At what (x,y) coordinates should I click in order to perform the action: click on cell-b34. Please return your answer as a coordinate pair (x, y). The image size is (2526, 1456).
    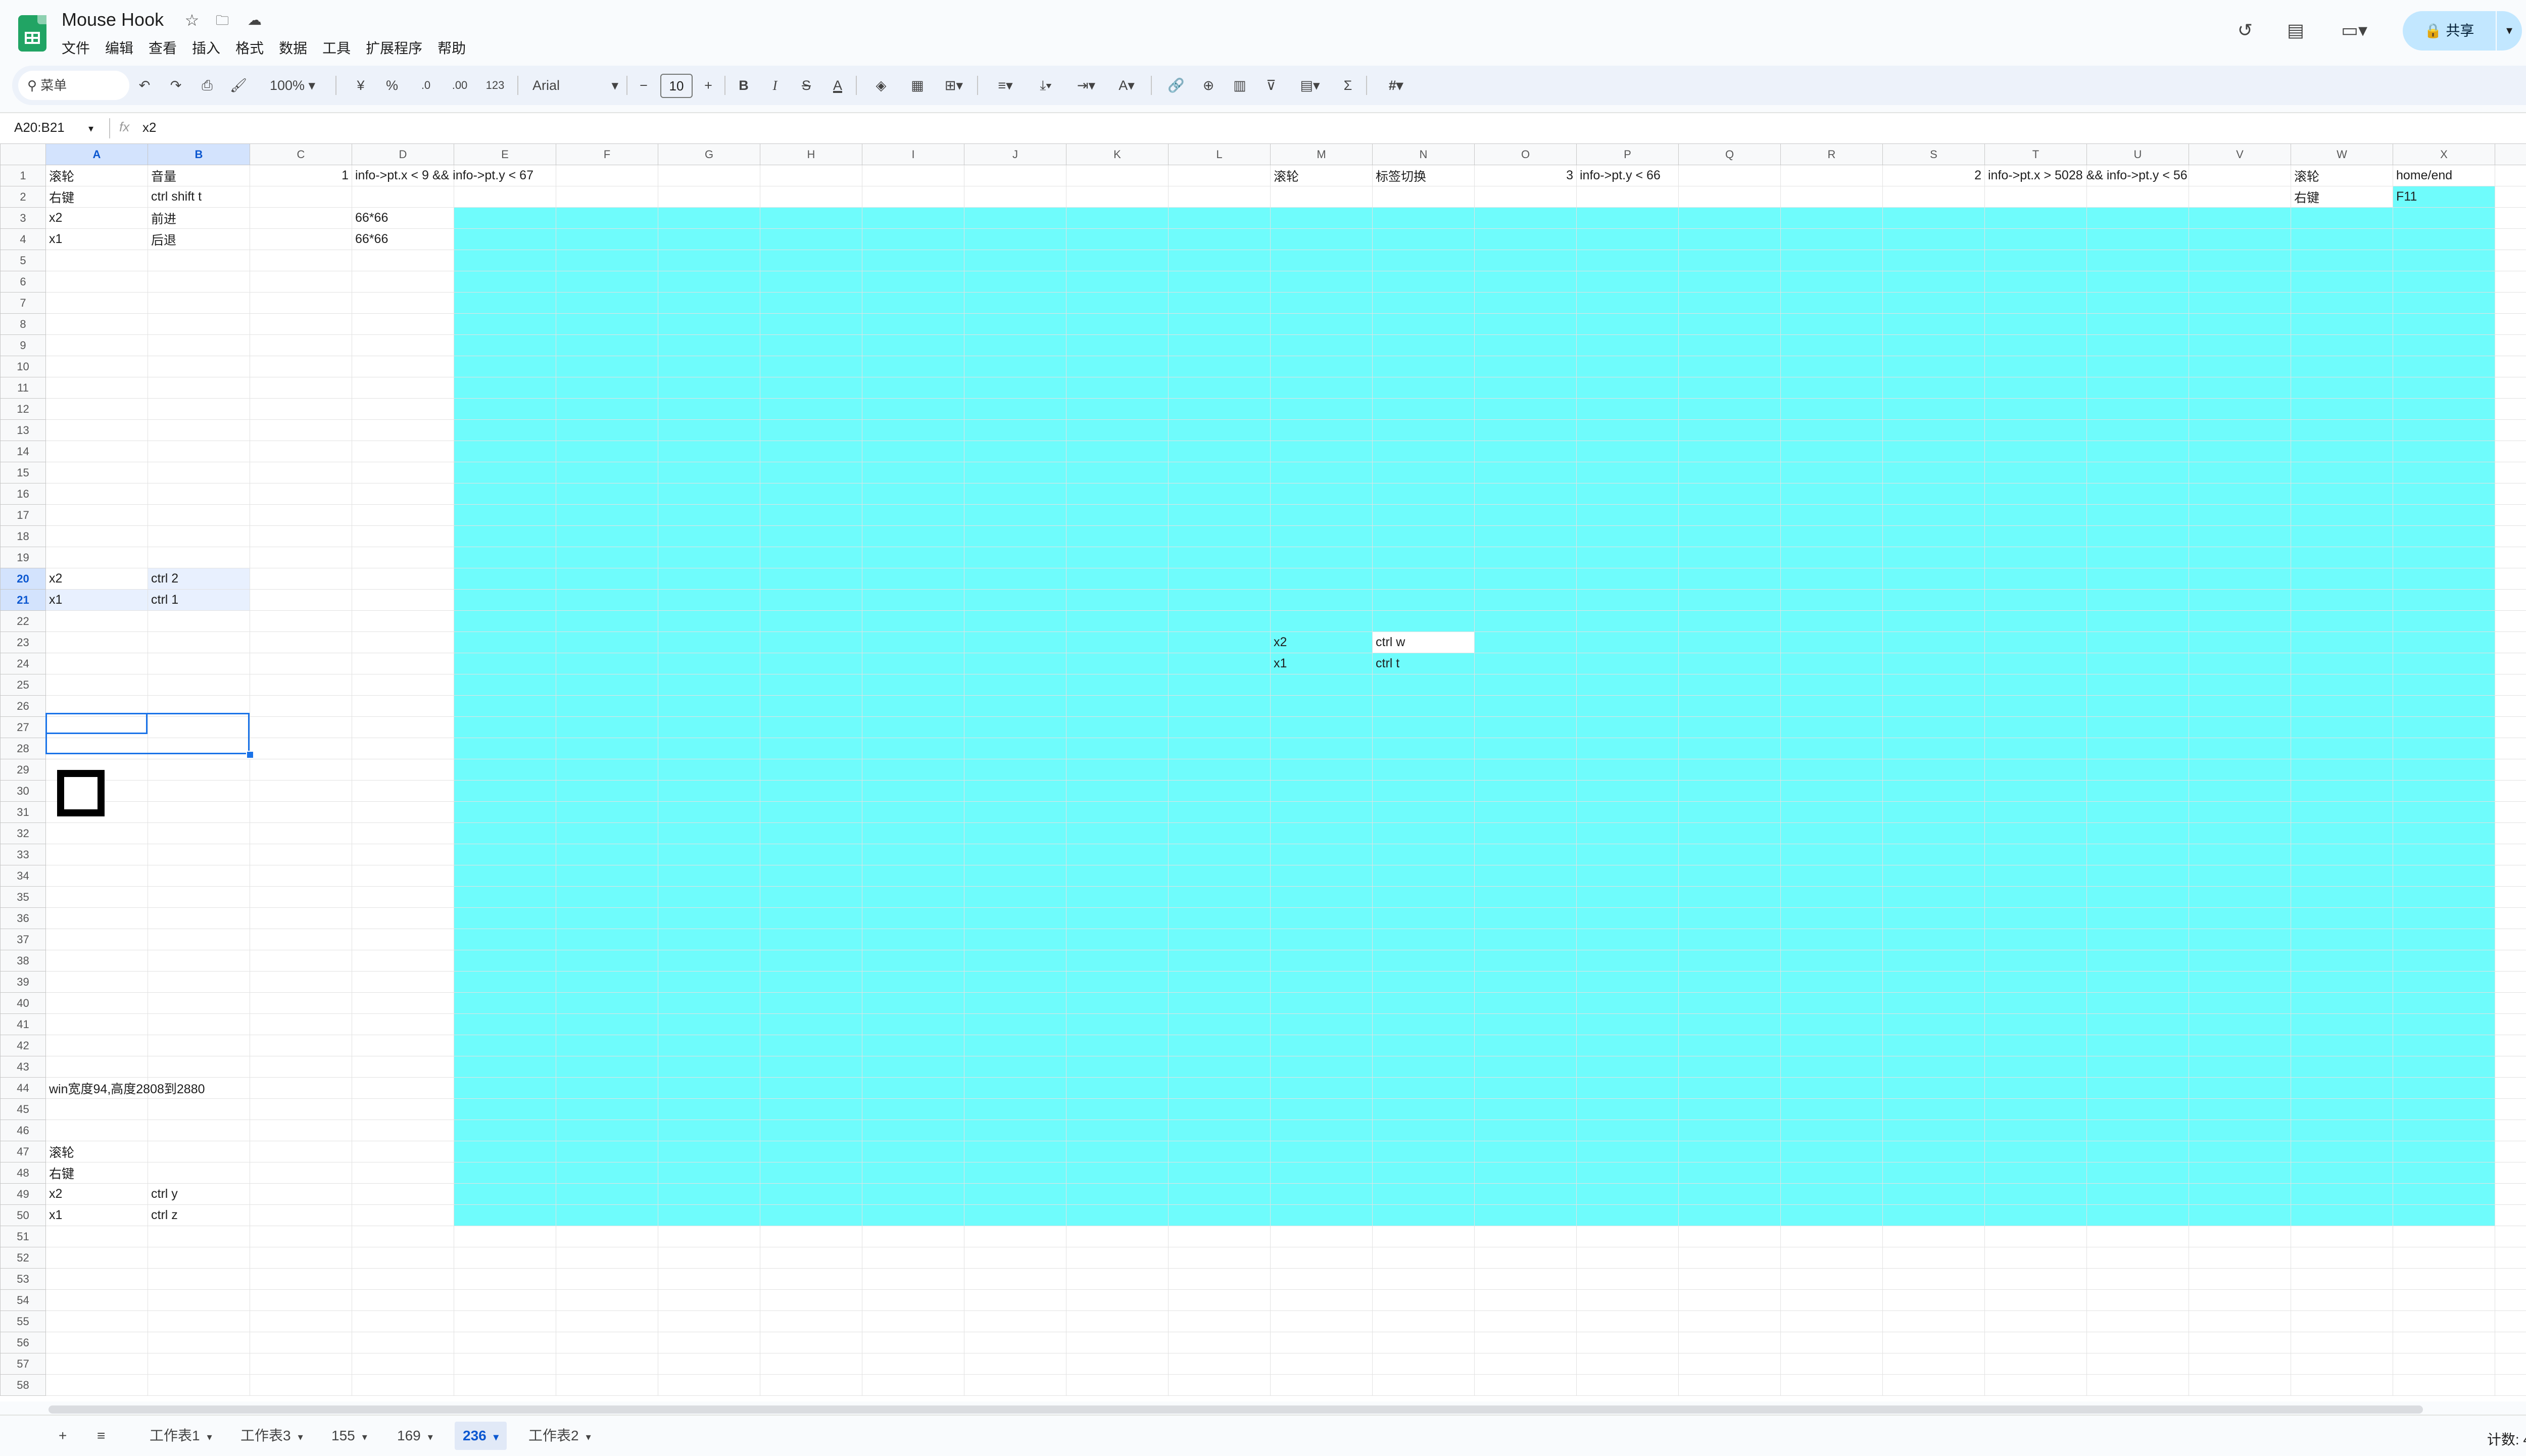
    Looking at the image, I should click on (199, 876).